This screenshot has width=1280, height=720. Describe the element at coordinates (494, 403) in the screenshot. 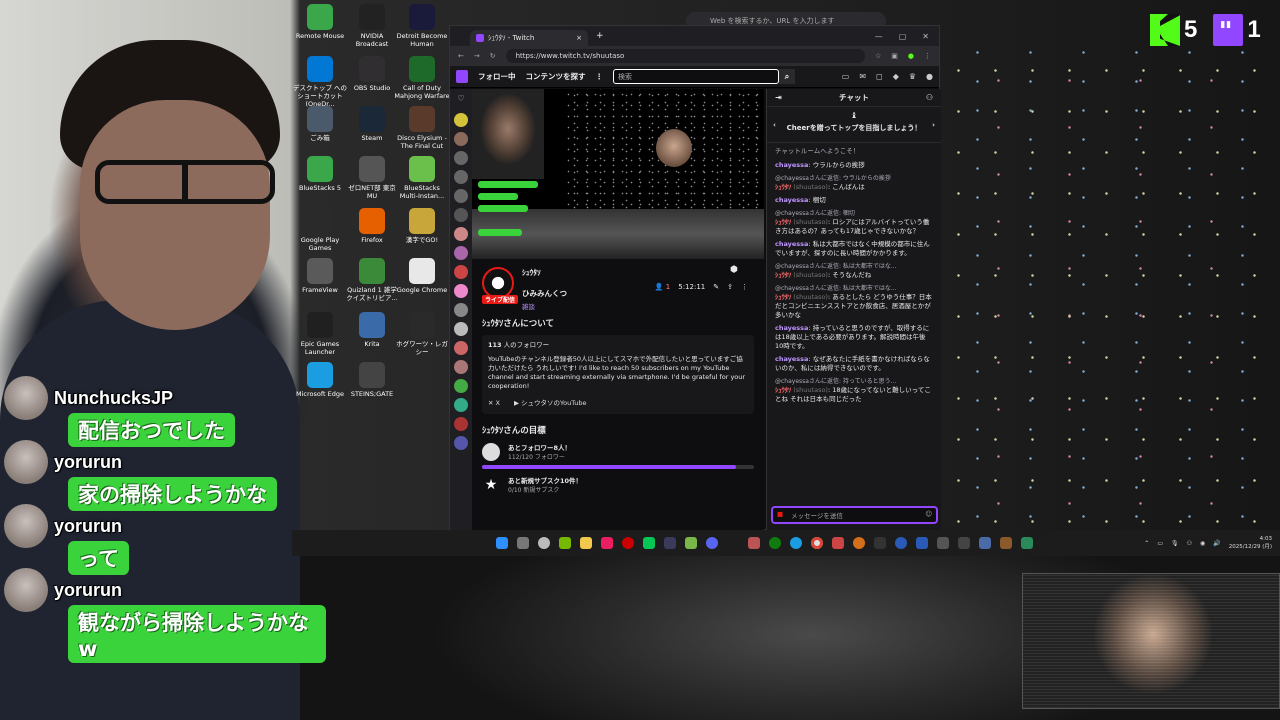

I see `x-link: ✕ X` at that location.